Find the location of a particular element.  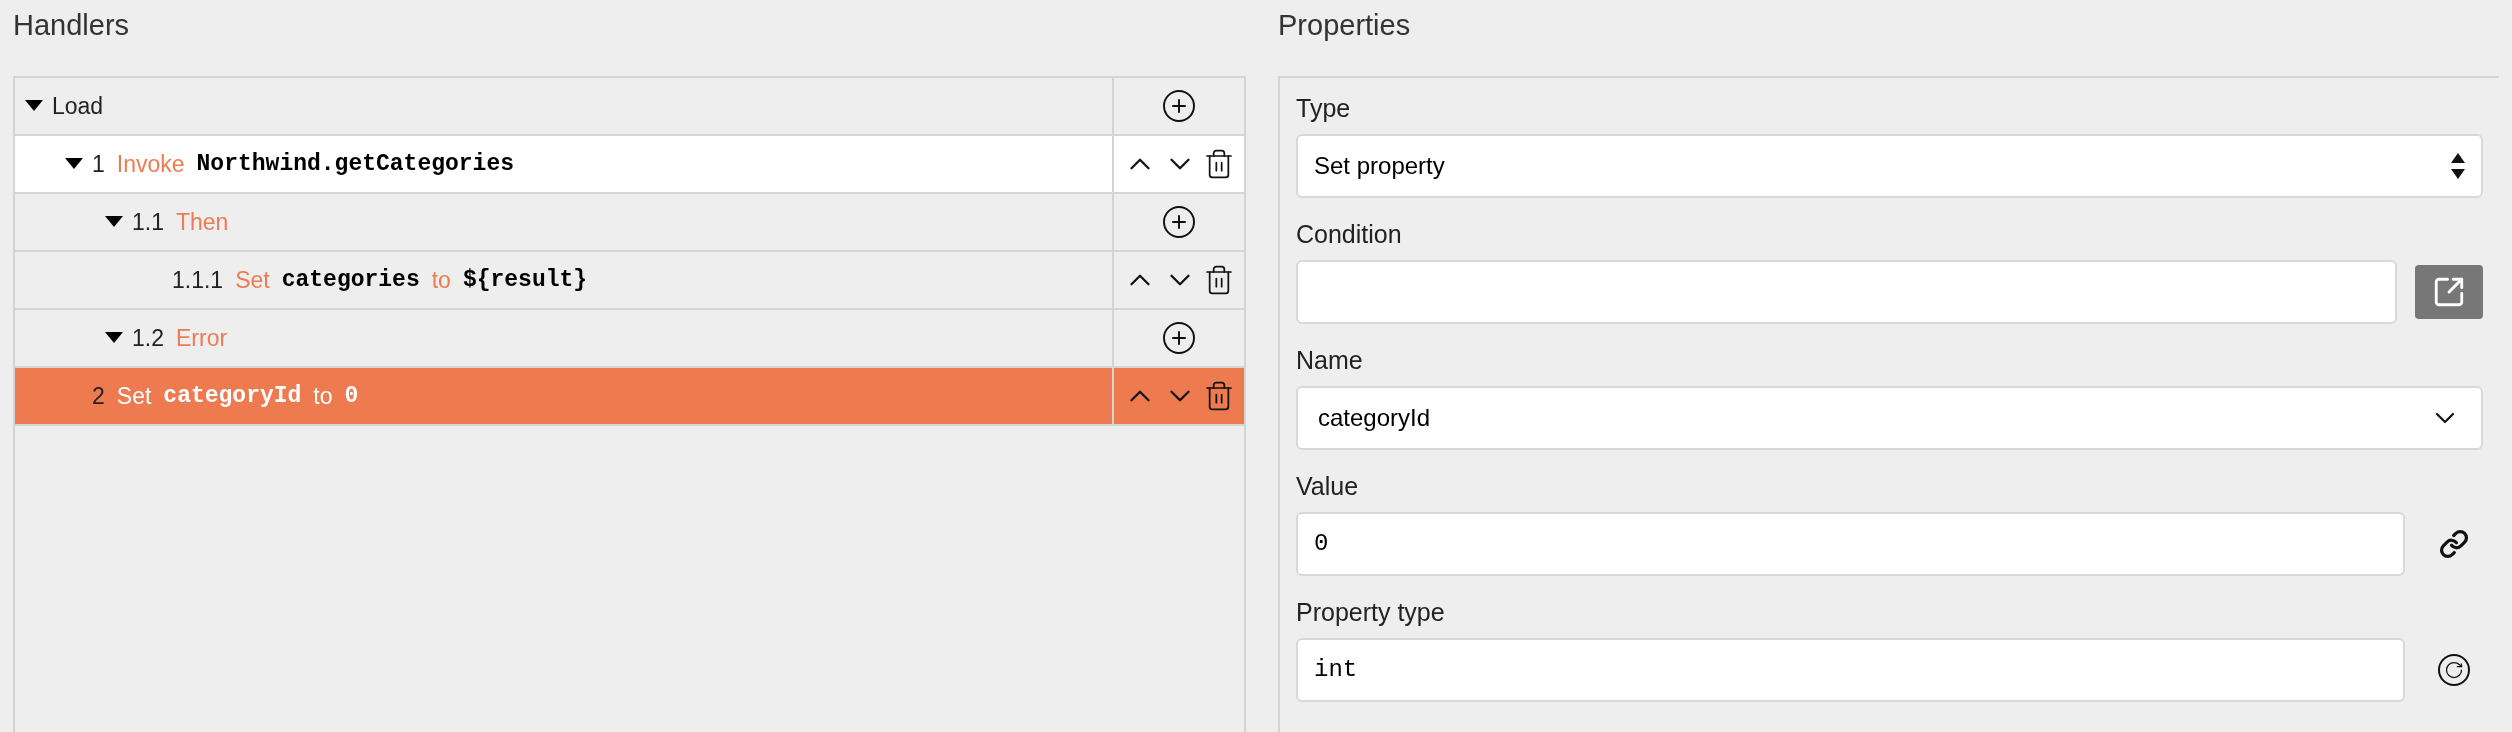

panel-title: Properties is located at coordinates (1345, 25).